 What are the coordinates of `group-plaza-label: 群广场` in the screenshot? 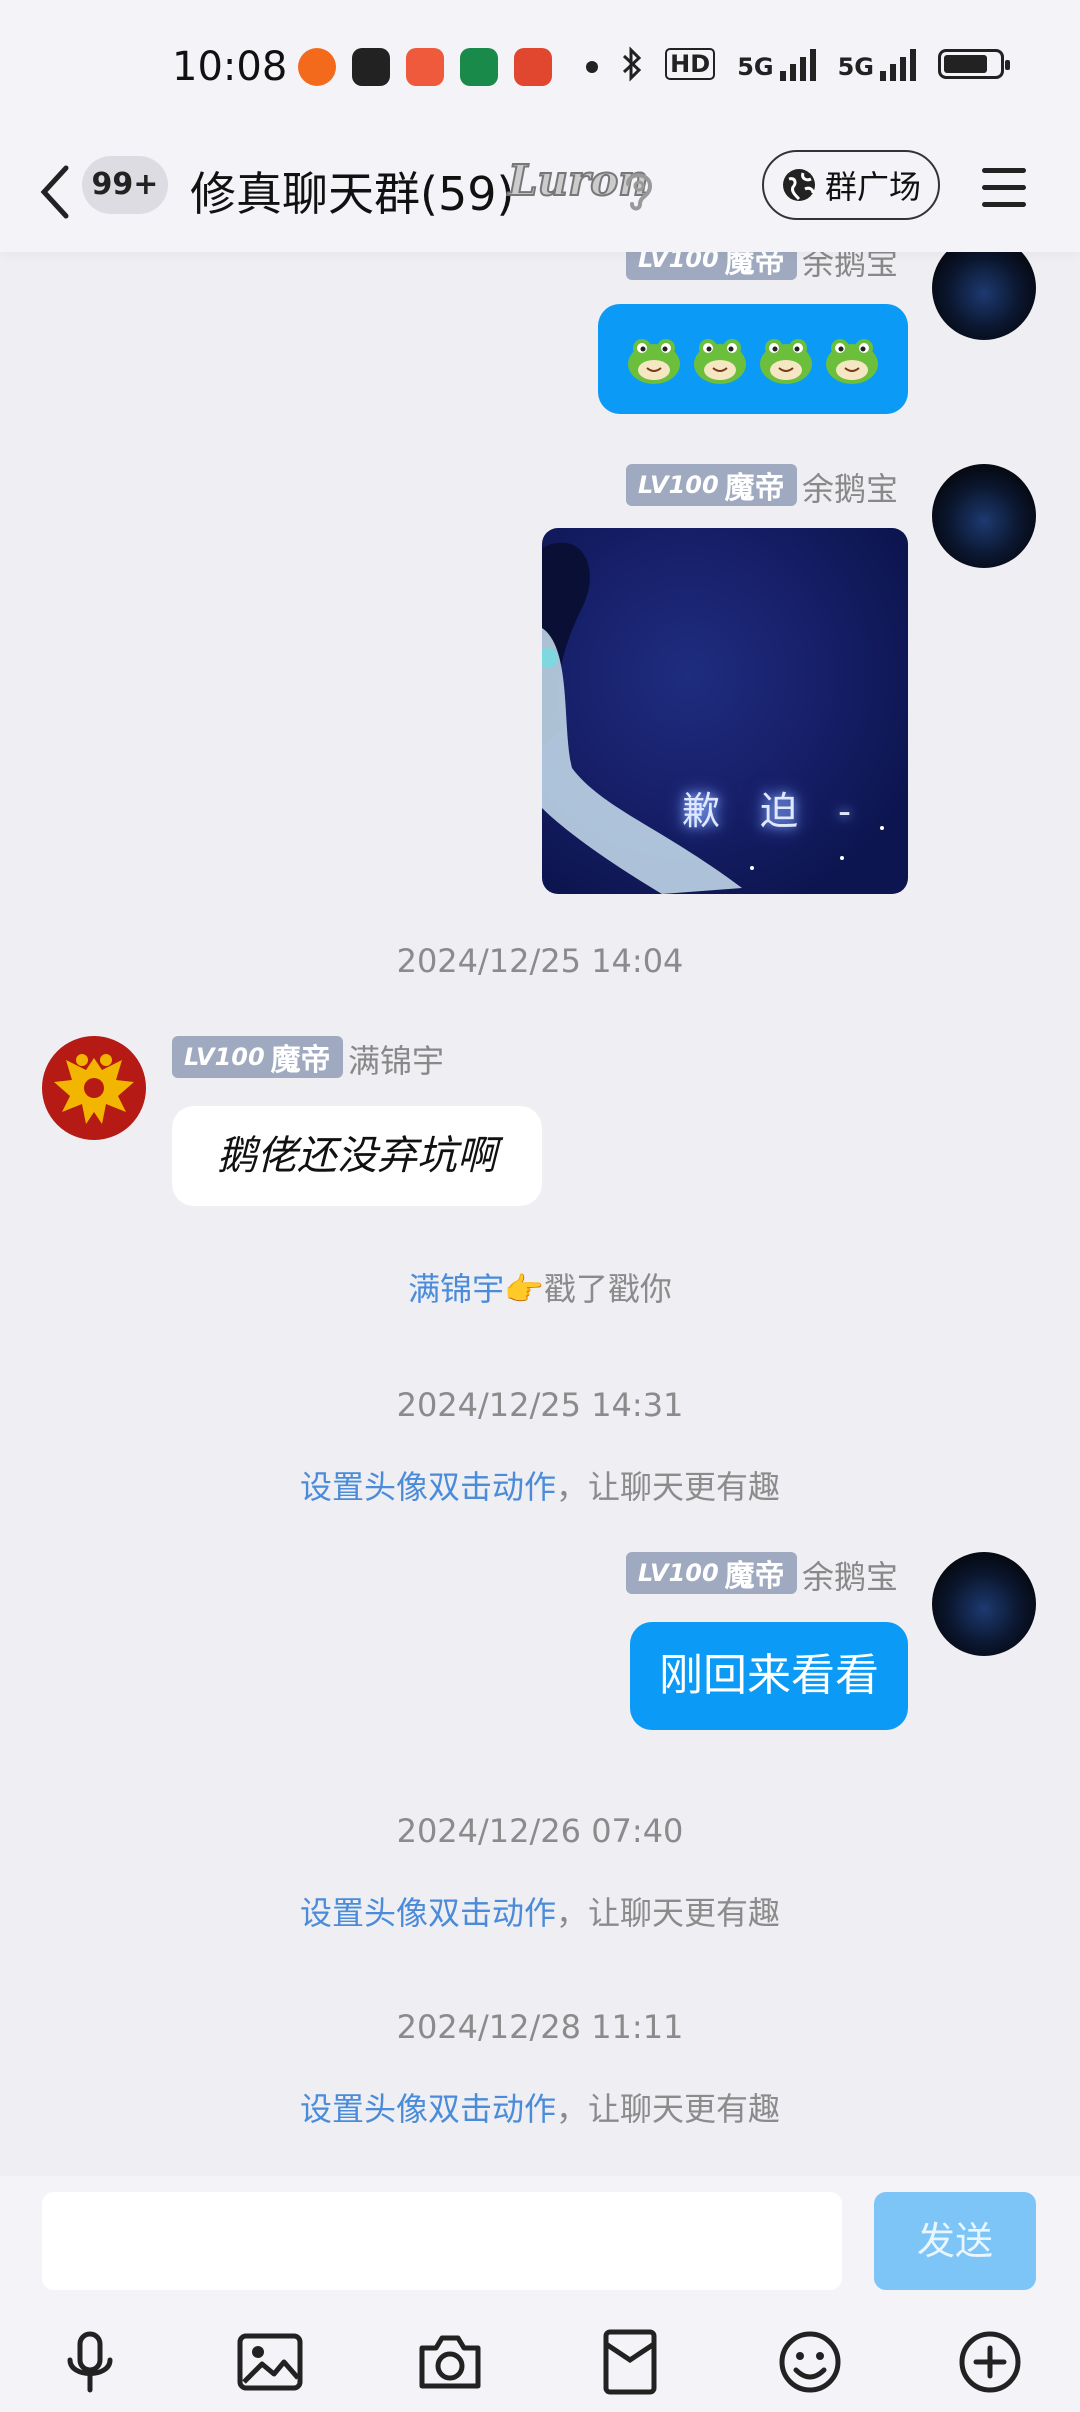 It's located at (872, 187).